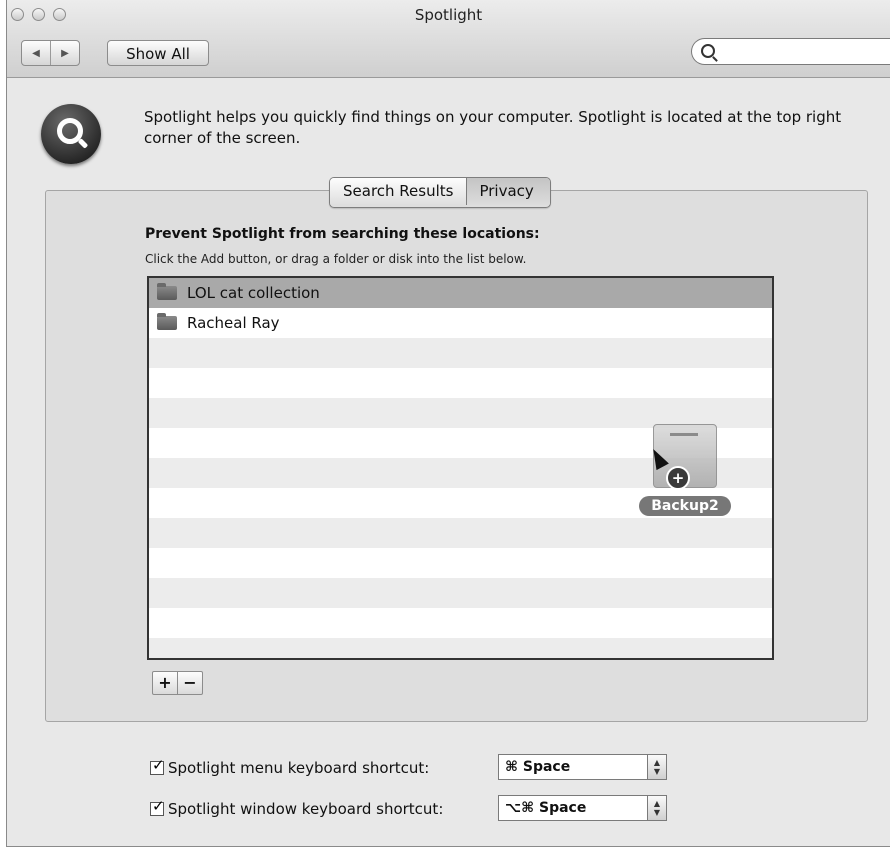 The image size is (890, 847). Describe the element at coordinates (685, 506) in the screenshot. I see `dragged-disk-label: Backup2` at that location.